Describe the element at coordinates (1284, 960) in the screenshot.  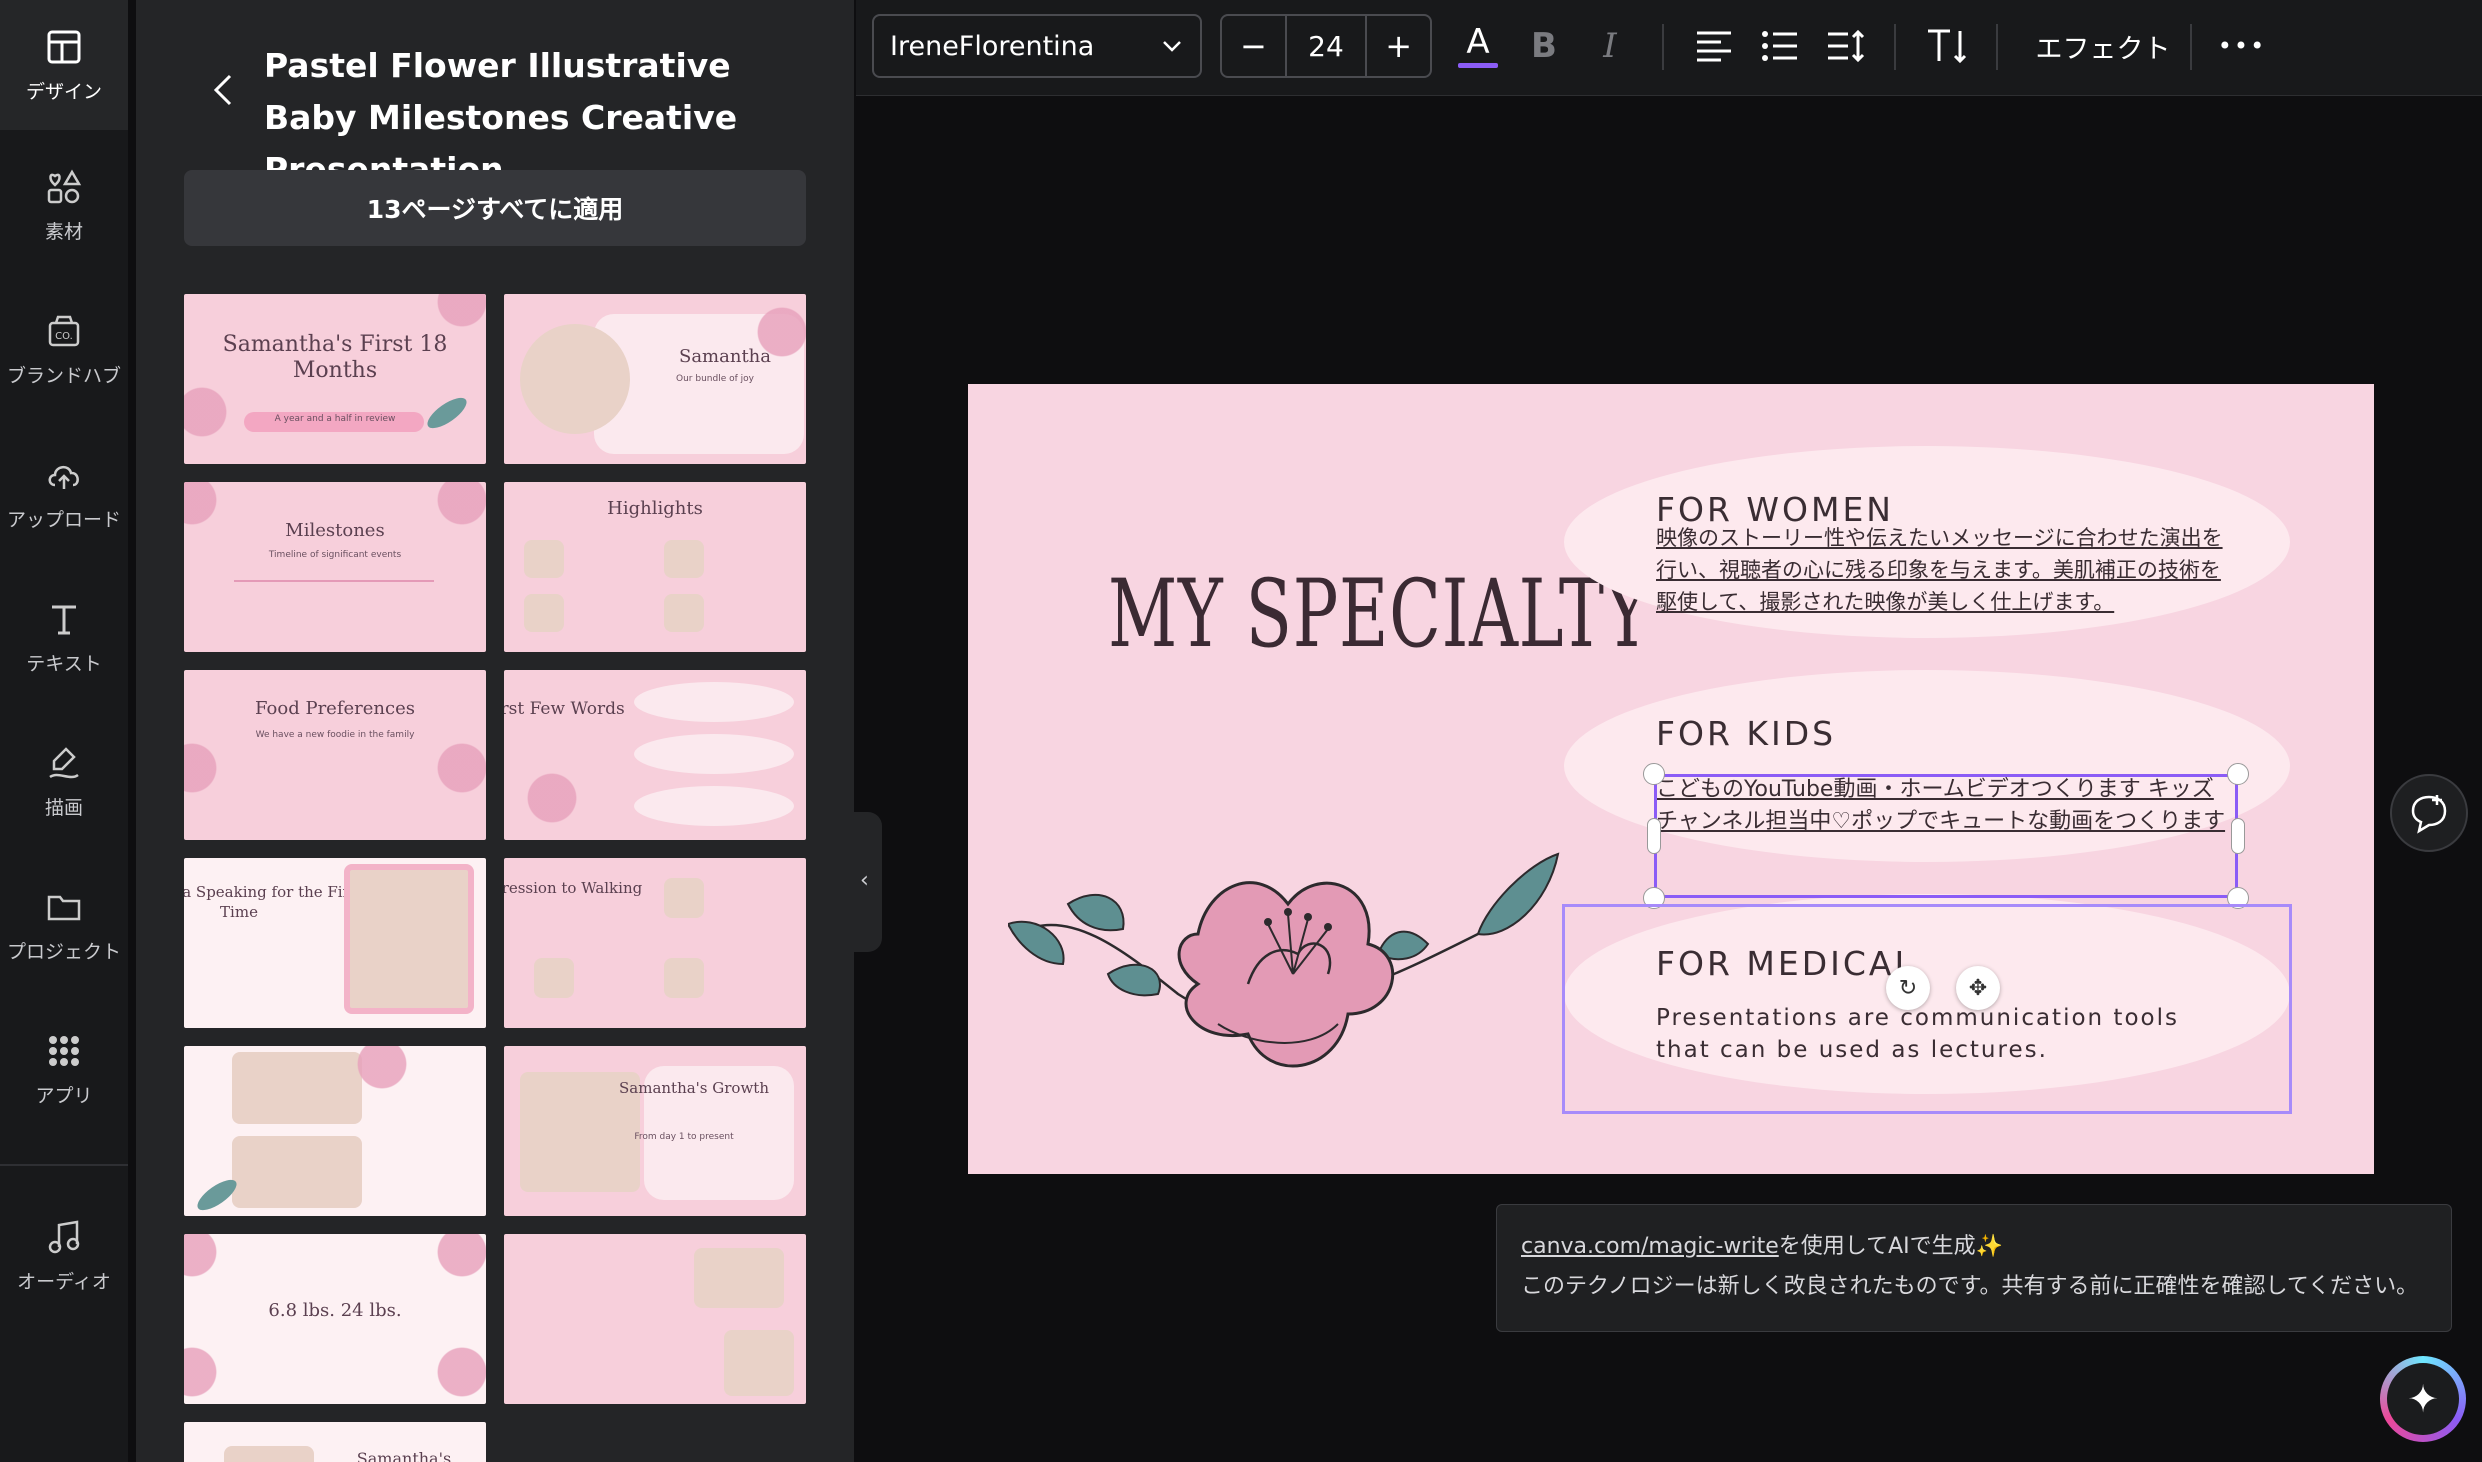
I see `pink-flower-illustration` at that location.